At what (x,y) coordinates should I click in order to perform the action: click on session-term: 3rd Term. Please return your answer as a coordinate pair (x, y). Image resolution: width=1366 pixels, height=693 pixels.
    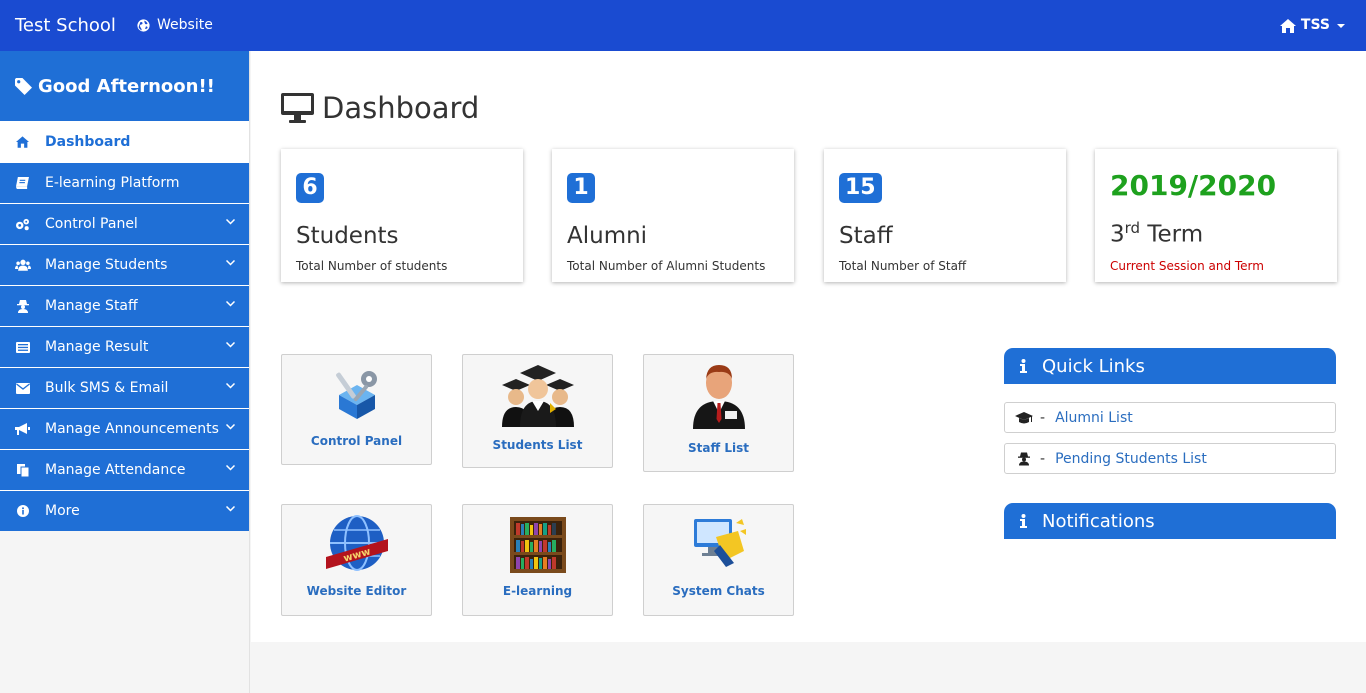
    Looking at the image, I should click on (1156, 233).